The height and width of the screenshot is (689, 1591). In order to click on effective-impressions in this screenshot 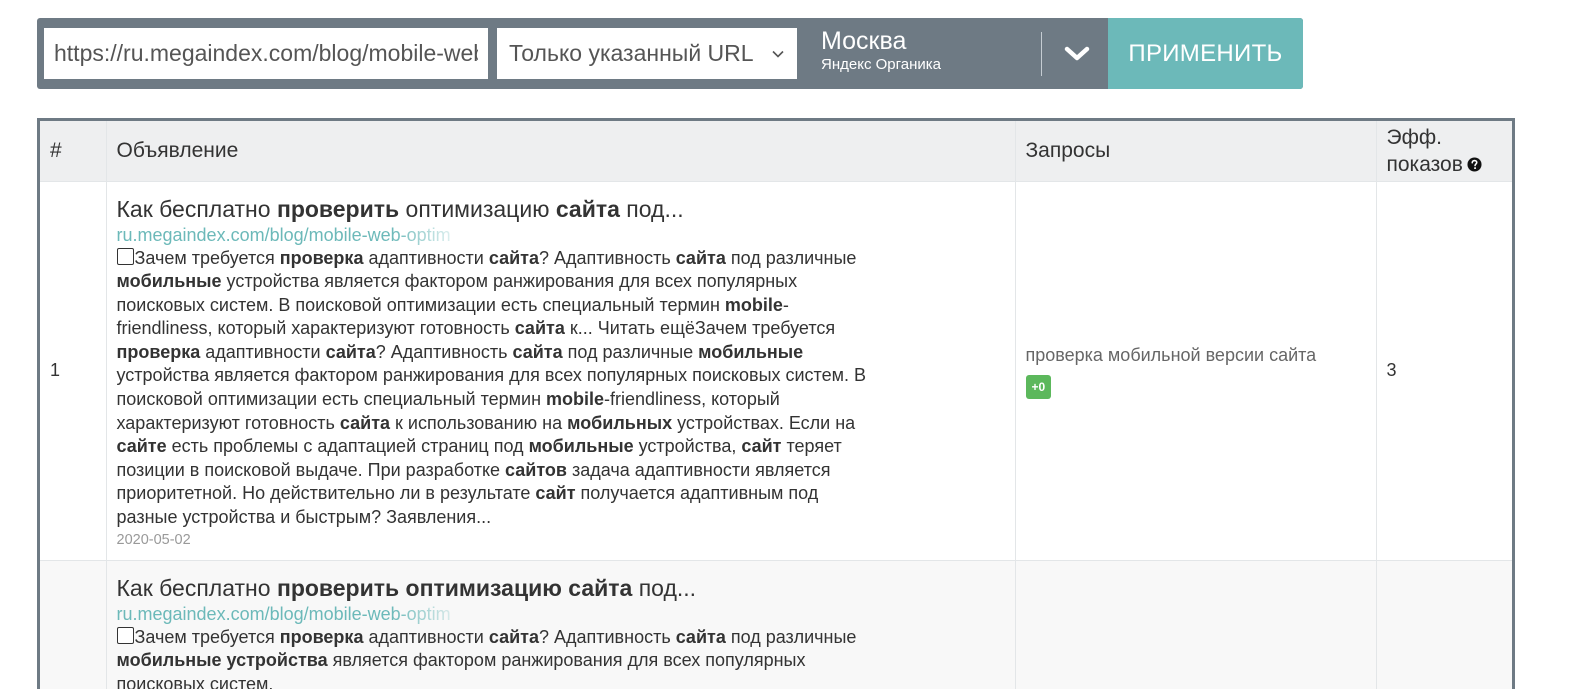, I will do `click(1444, 624)`.